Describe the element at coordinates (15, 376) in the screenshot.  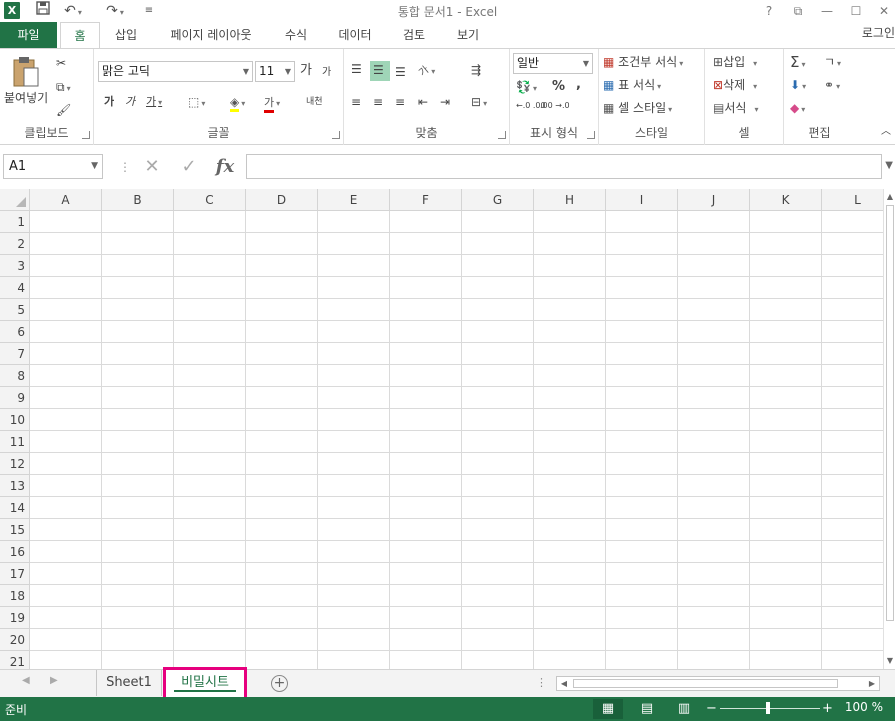
I see `row-header: 8` at that location.